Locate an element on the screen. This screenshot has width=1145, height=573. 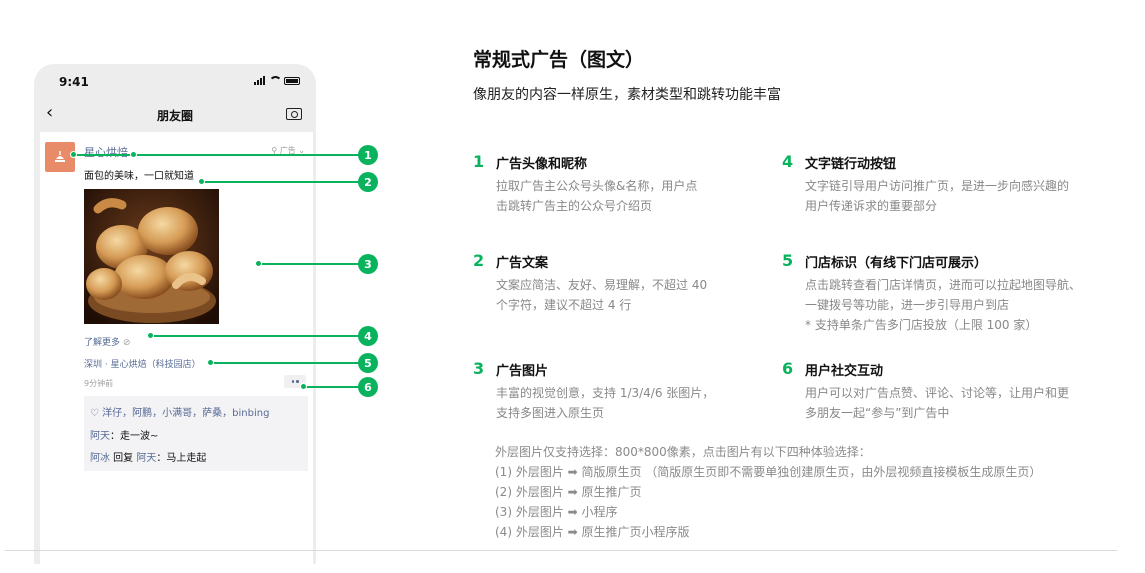
likes-row: ♡ 洋仔，阿鹏，小满哥，萨桑，binbing is located at coordinates (196, 411).